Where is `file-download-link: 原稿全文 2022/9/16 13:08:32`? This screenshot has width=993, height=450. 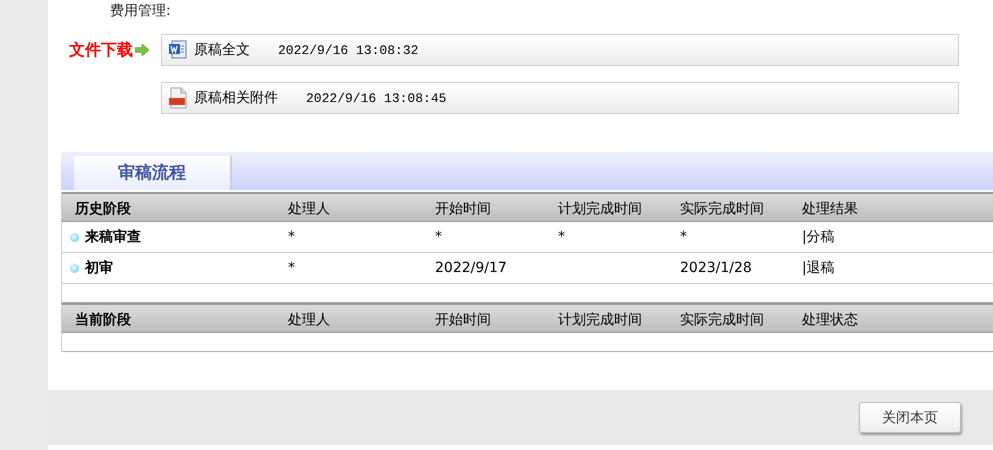
file-download-link: 原稿全文 2022/9/16 13:08:32 is located at coordinates (560, 50).